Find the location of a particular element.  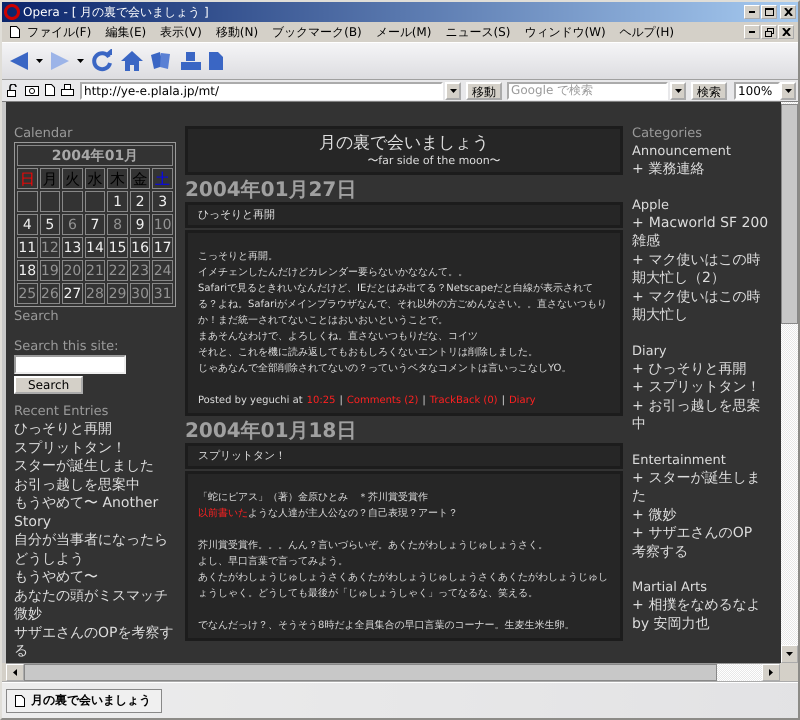

calendar-day: 15 is located at coordinates (117, 247).